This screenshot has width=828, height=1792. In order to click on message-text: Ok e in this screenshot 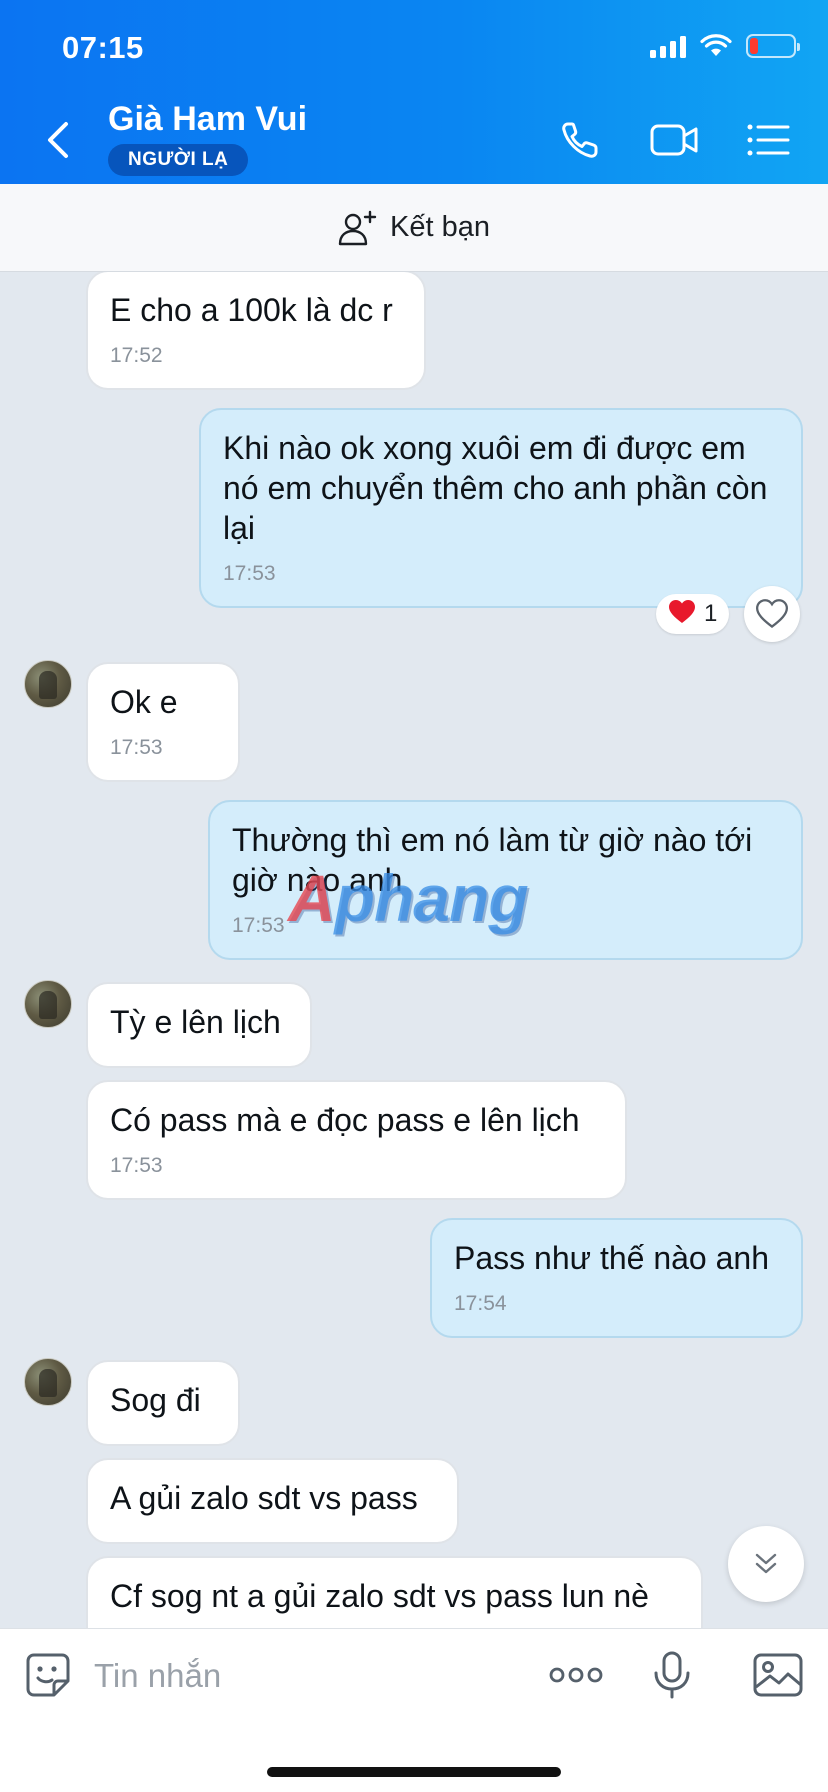, I will do `click(144, 702)`.